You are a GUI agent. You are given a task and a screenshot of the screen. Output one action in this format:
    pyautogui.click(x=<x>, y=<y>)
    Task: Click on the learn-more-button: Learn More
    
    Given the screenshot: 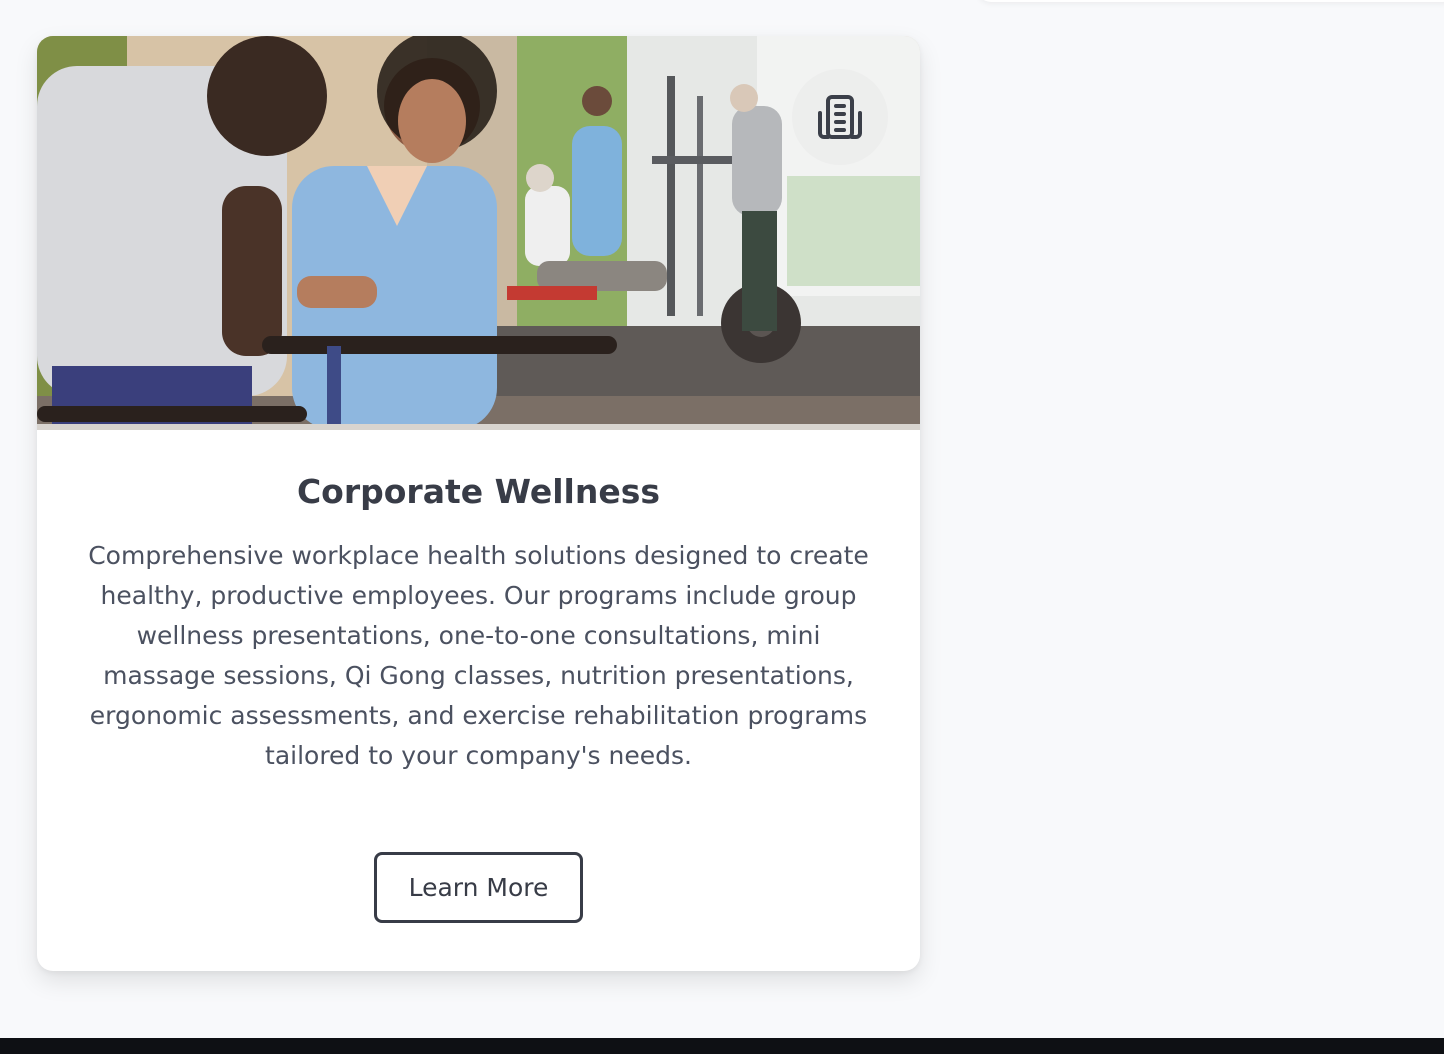 What is the action you would take?
    pyautogui.click(x=478, y=887)
    